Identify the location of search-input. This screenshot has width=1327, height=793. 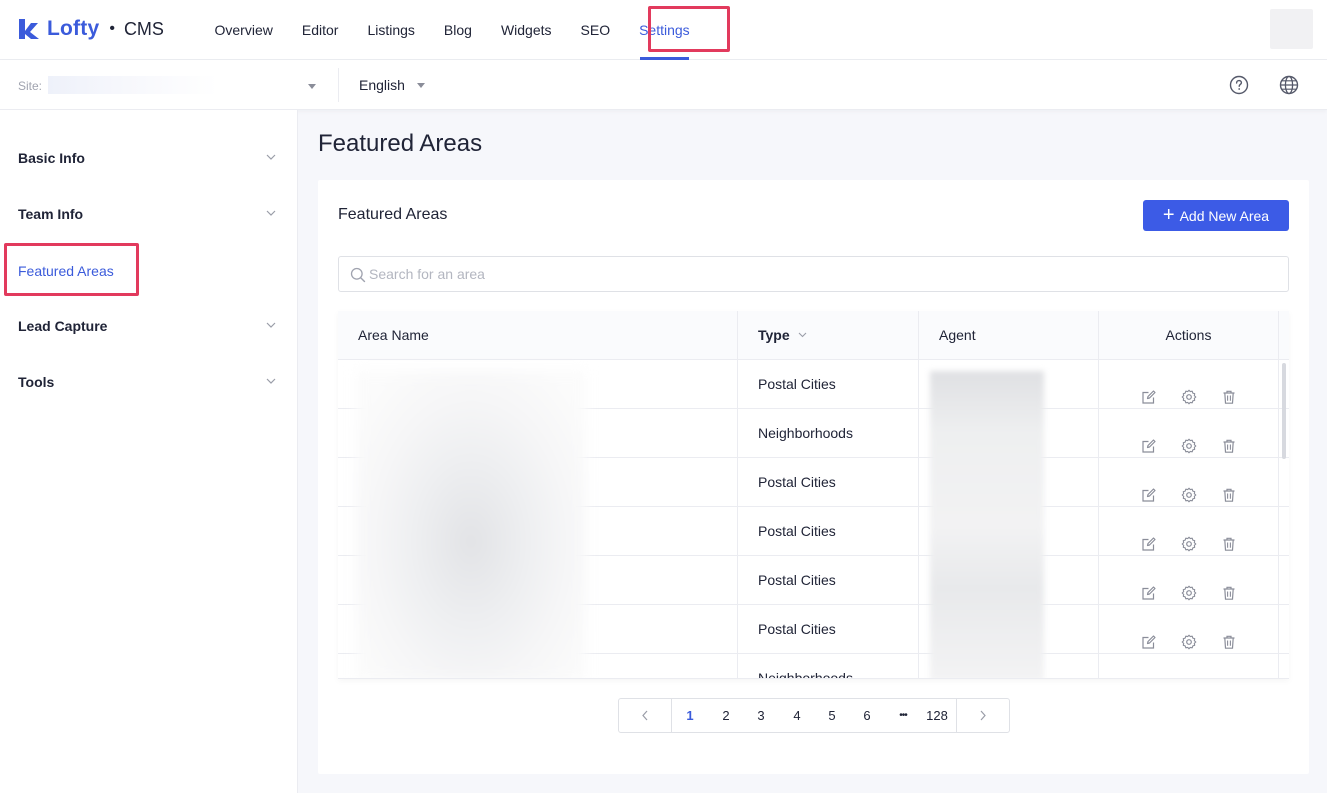
(819, 274).